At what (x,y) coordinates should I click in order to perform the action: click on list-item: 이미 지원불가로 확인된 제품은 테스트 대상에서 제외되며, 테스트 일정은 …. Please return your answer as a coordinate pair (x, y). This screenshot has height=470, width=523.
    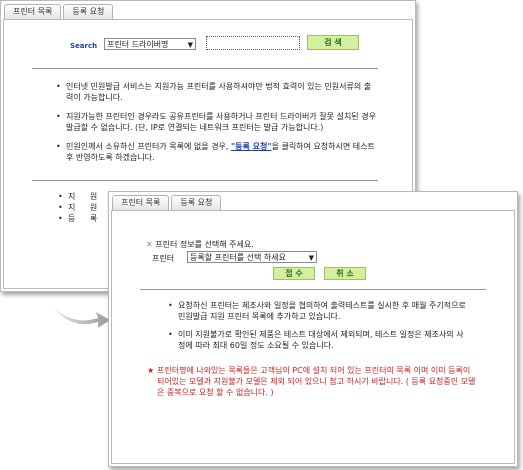
    Looking at the image, I should click on (318, 340).